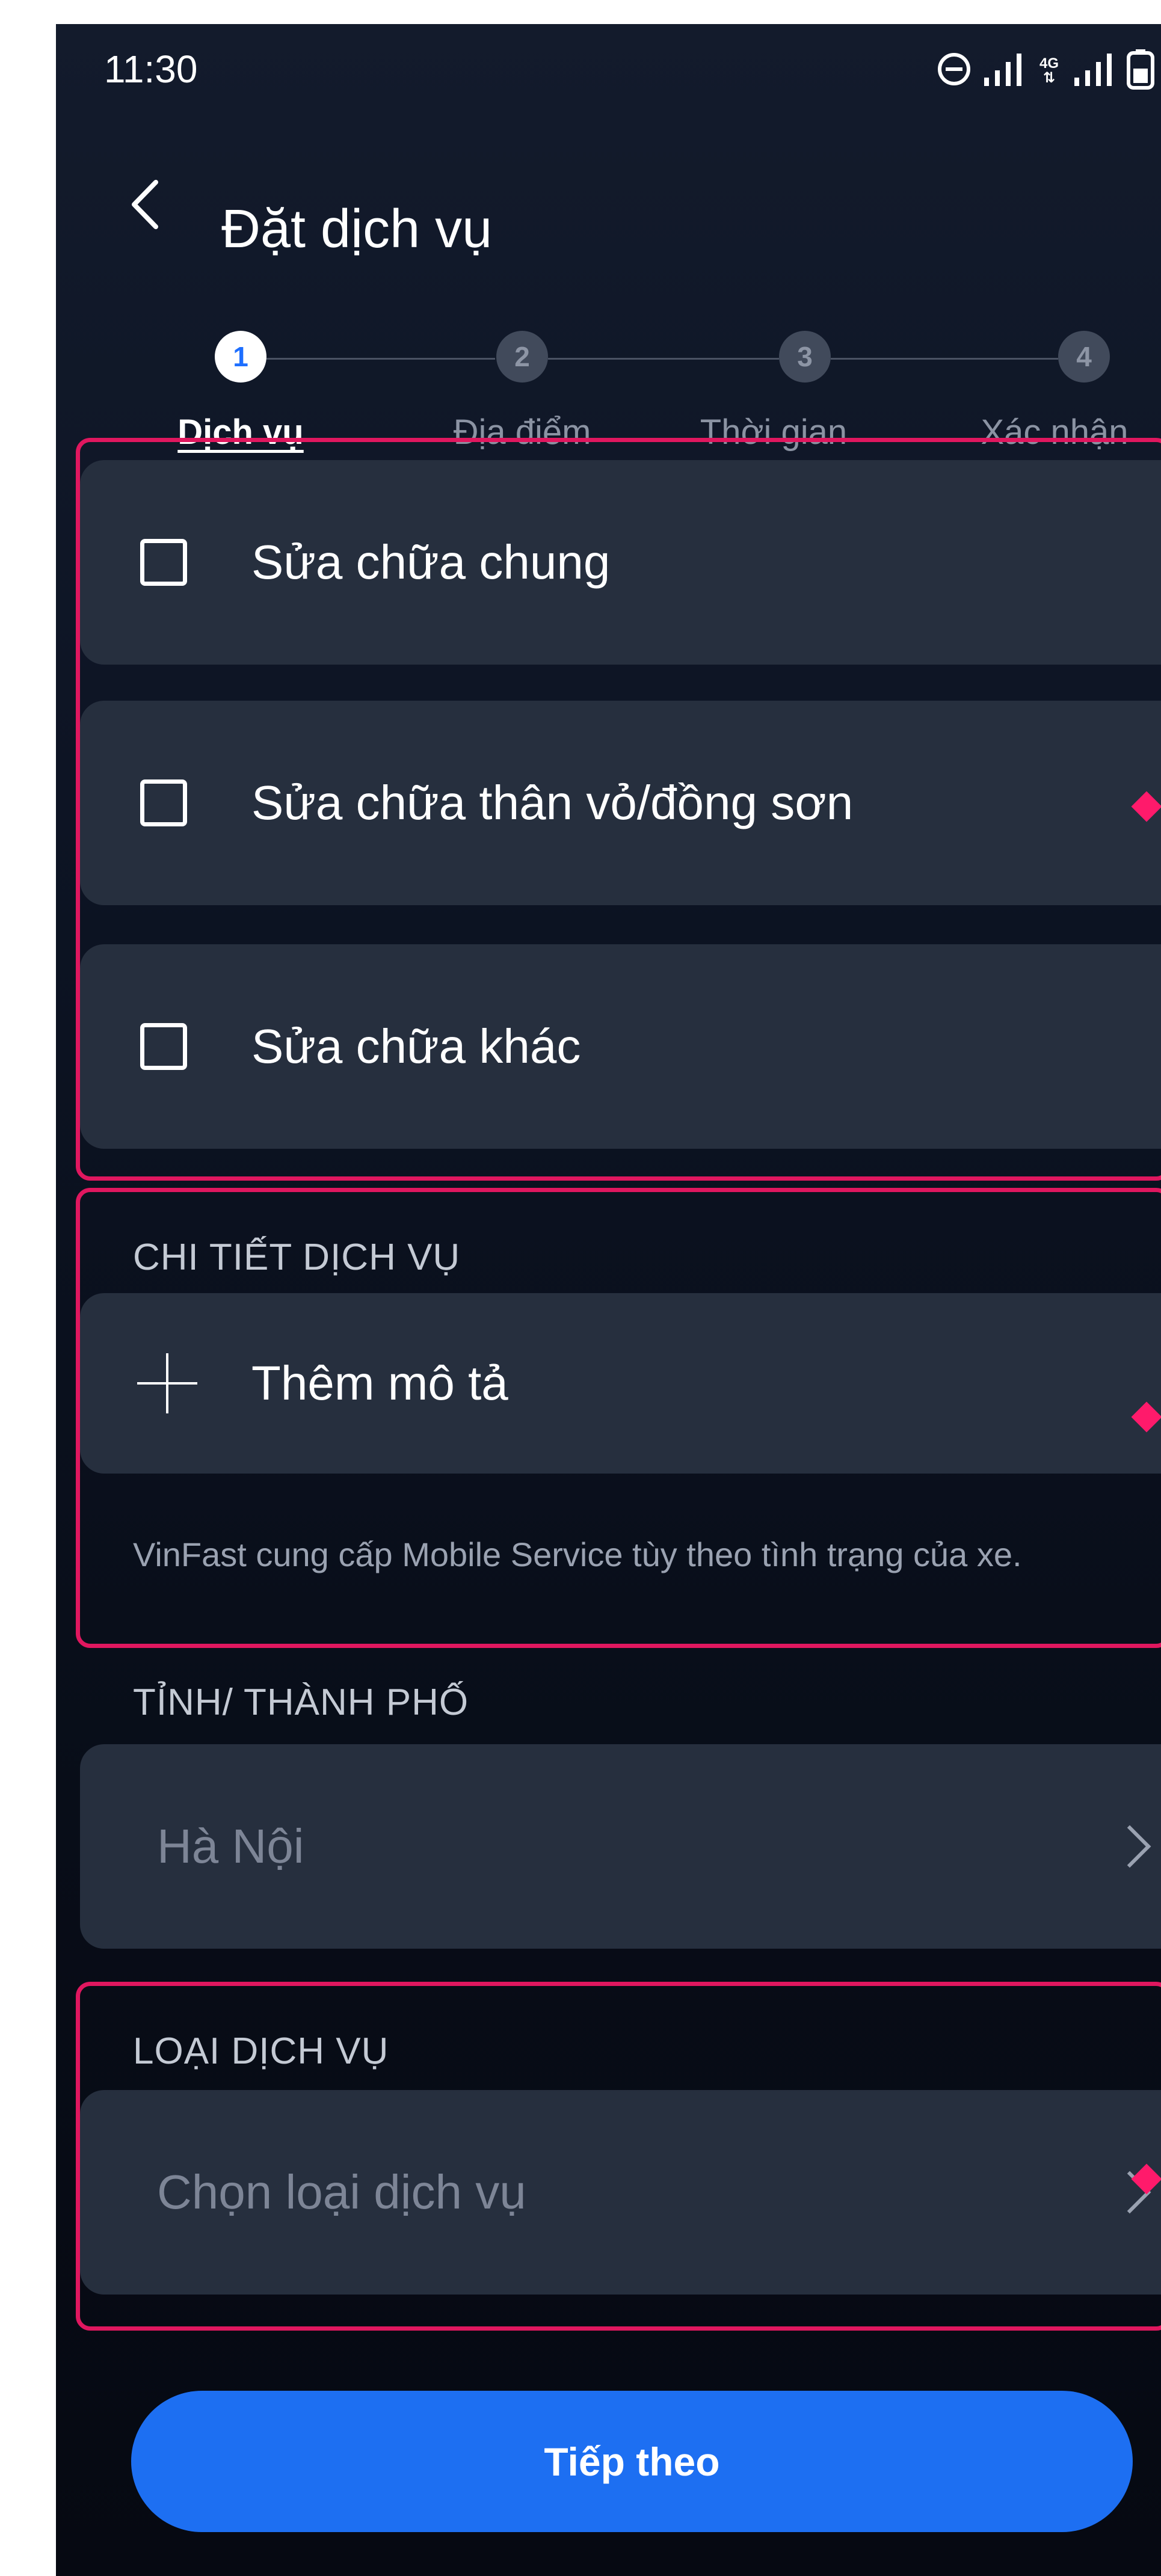 Image resolution: width=1161 pixels, height=2576 pixels. What do you see at coordinates (621, 562) in the screenshot?
I see `service-option-general-repair: Sửa chữa chung` at bounding box center [621, 562].